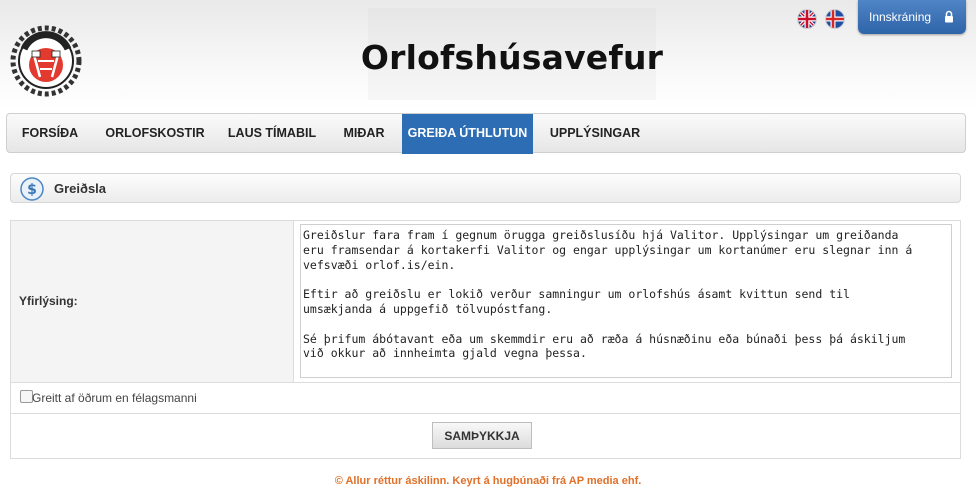 The image size is (976, 497). I want to click on site-title-text: Orlofshúsavefur, so click(512, 57).